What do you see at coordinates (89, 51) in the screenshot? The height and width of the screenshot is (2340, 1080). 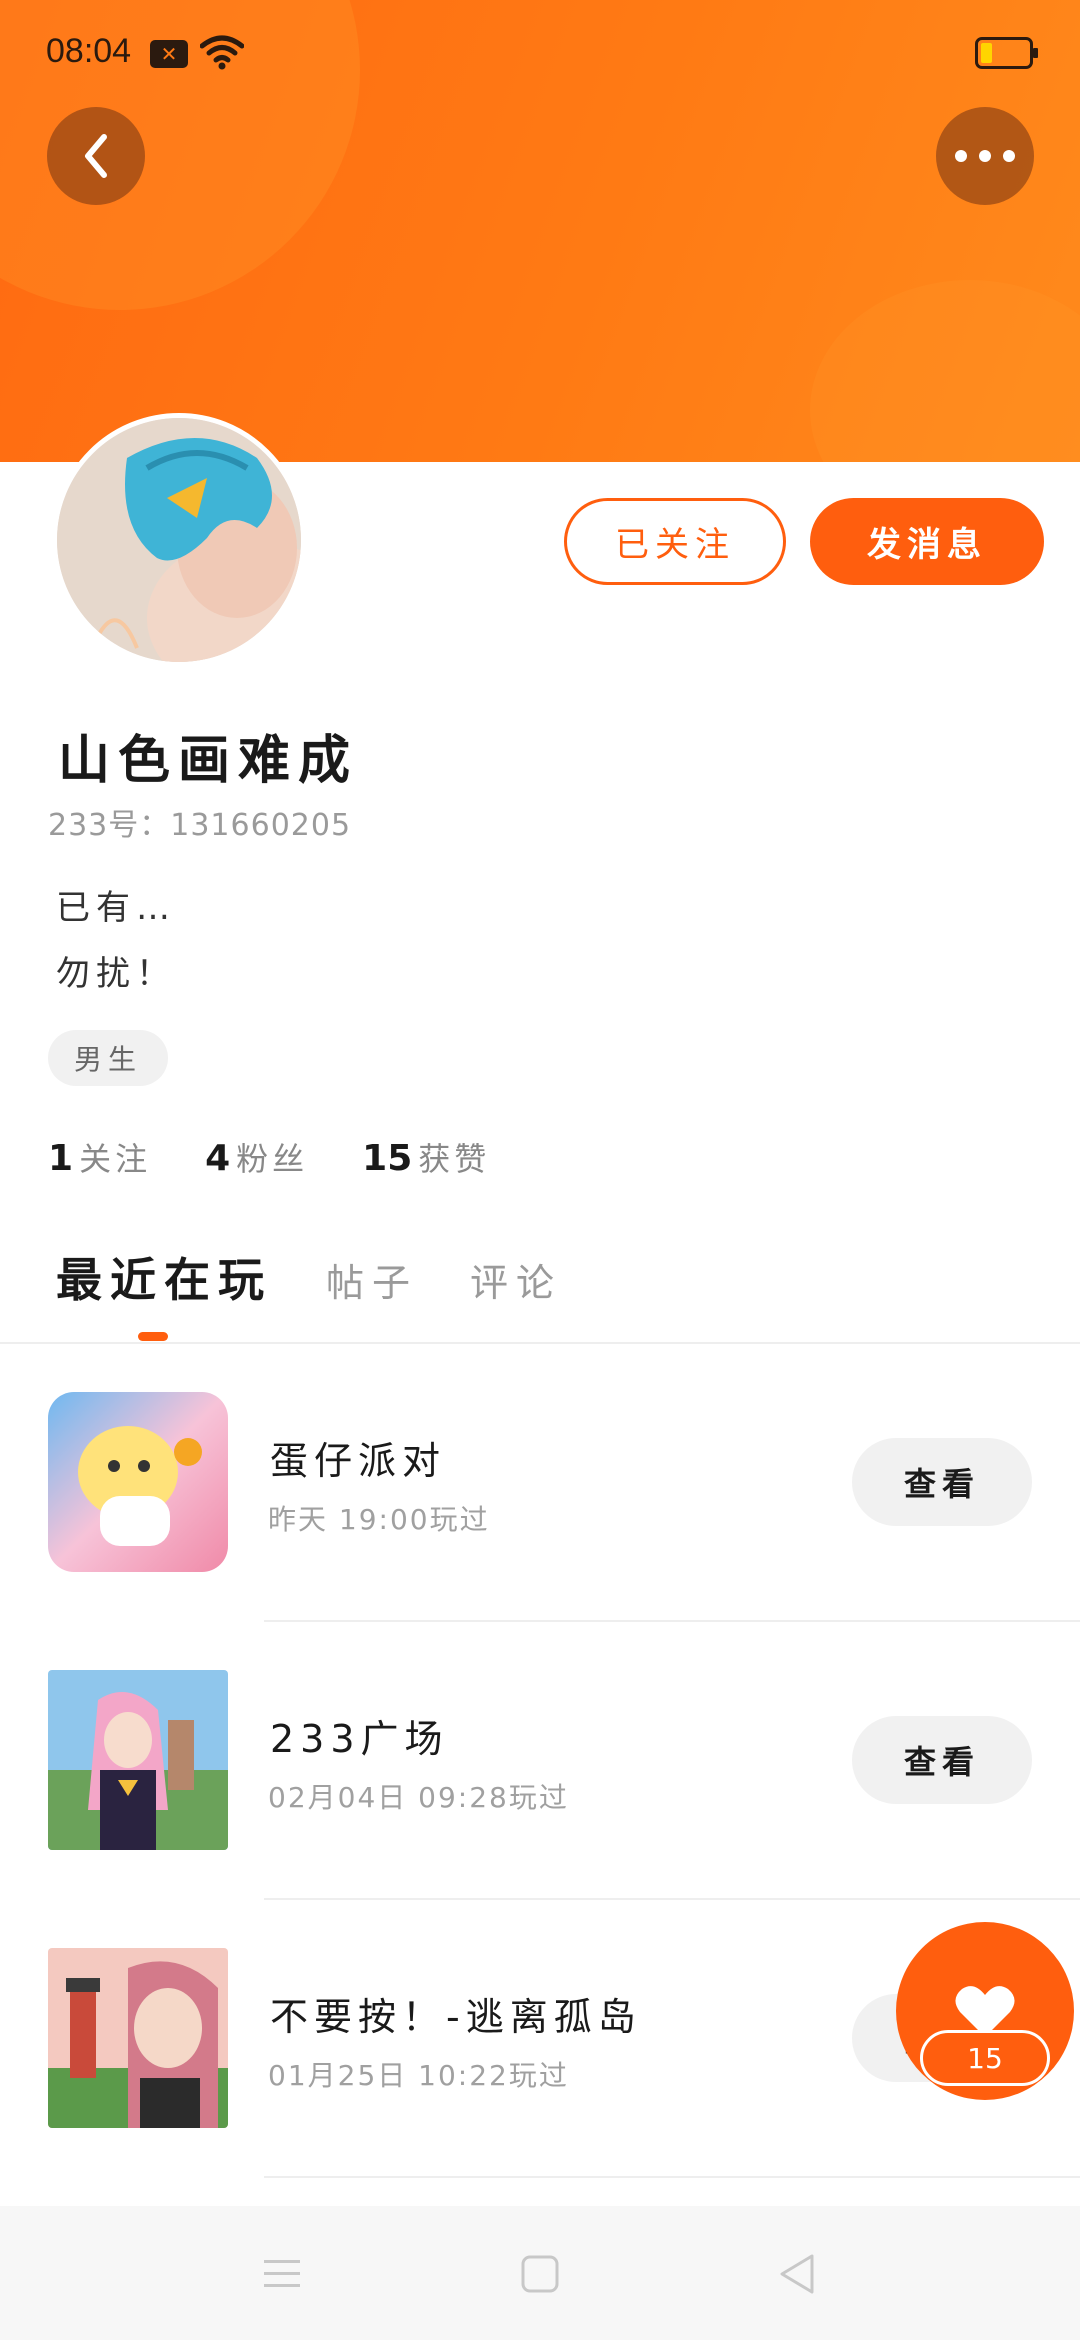 I see `status-time: 08:04` at bounding box center [89, 51].